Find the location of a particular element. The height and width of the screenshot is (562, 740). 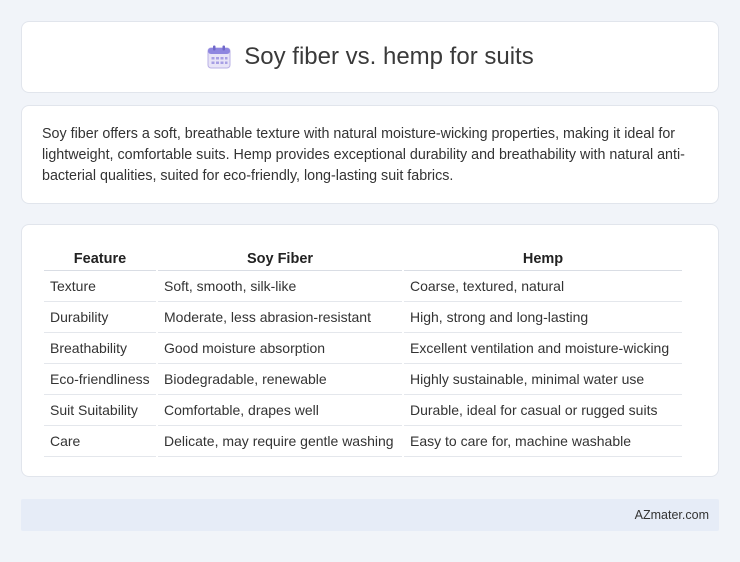

soy-fiber-cell: Good moisture absorption is located at coordinates (280, 348).